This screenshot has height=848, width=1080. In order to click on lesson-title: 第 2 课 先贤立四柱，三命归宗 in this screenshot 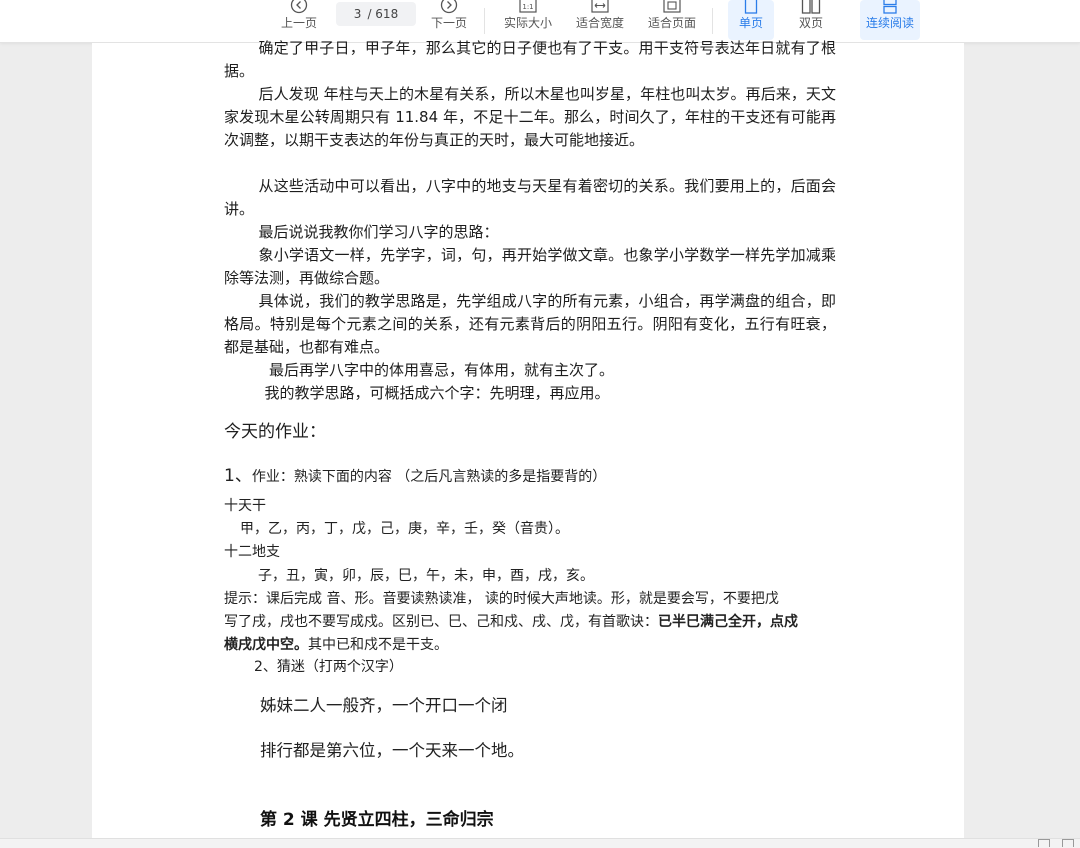, I will do `click(377, 820)`.